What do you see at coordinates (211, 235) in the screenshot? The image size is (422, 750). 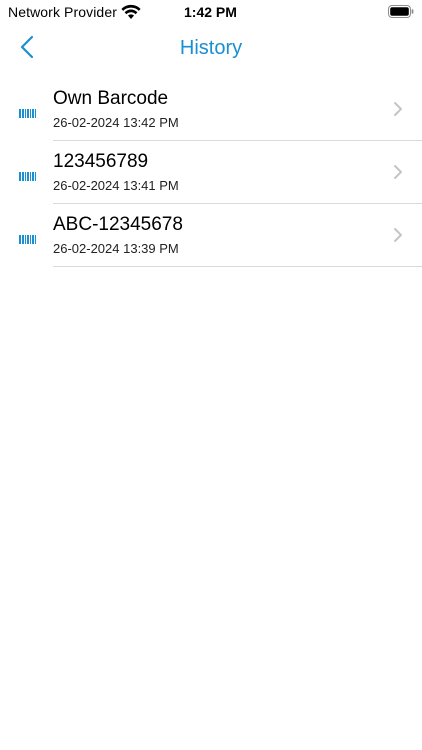 I see `history-item: ABC-12345678 26-02-2024 13:39 PM` at bounding box center [211, 235].